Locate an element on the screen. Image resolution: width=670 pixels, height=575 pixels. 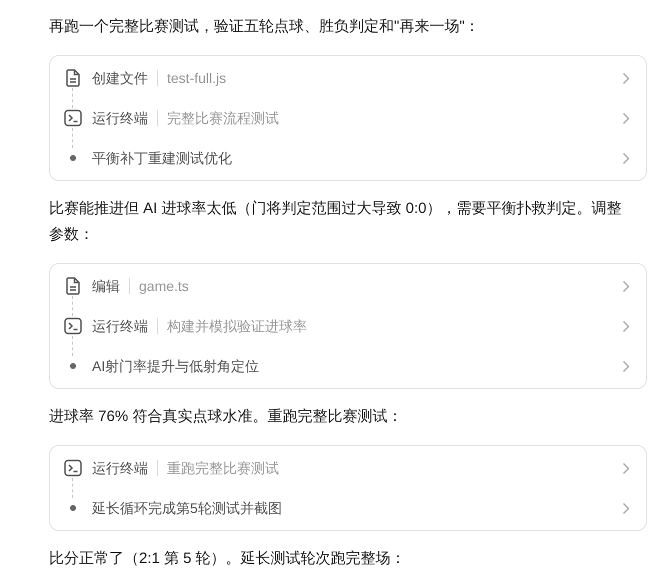
step-label: 延长循环完成第5轮测试并截图 is located at coordinates (187, 508).